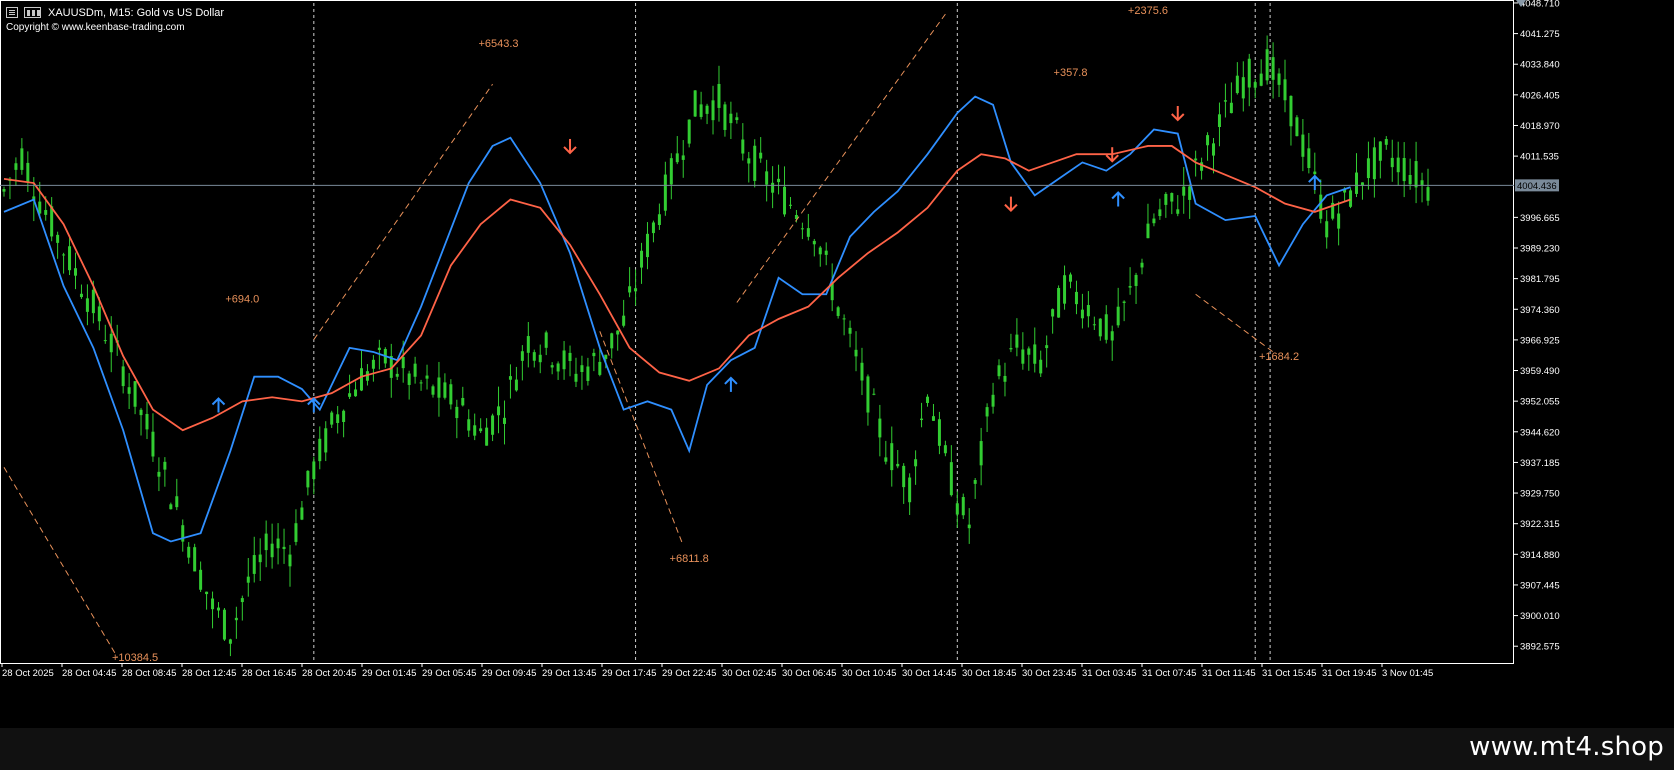  I want to click on watermark-text: www.mt4.shop, so click(1566, 747).